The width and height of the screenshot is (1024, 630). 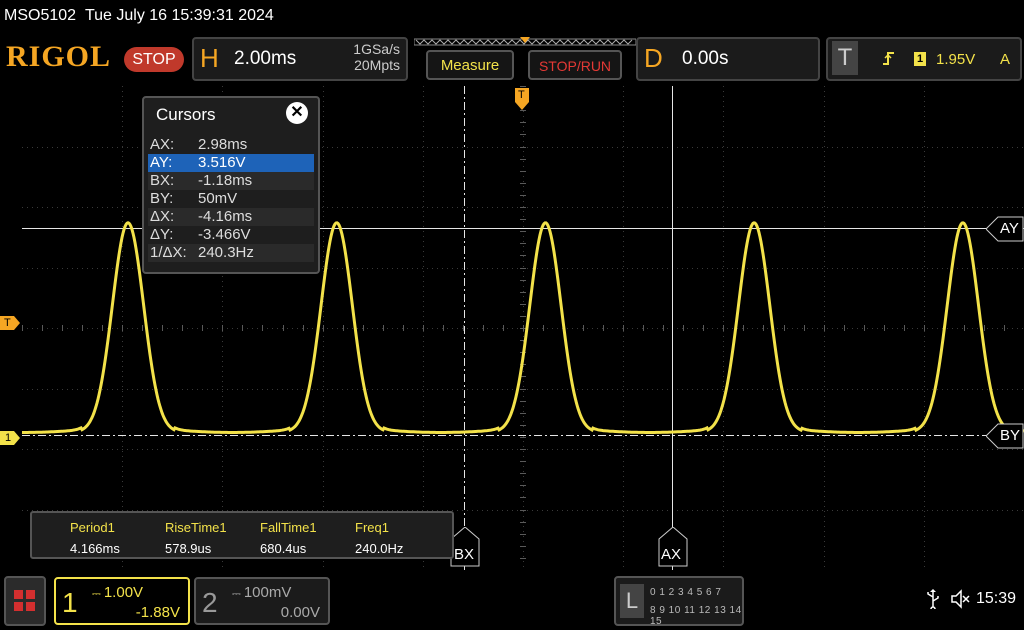 I want to click on sample-rate: 1GSa/s, so click(x=376, y=49).